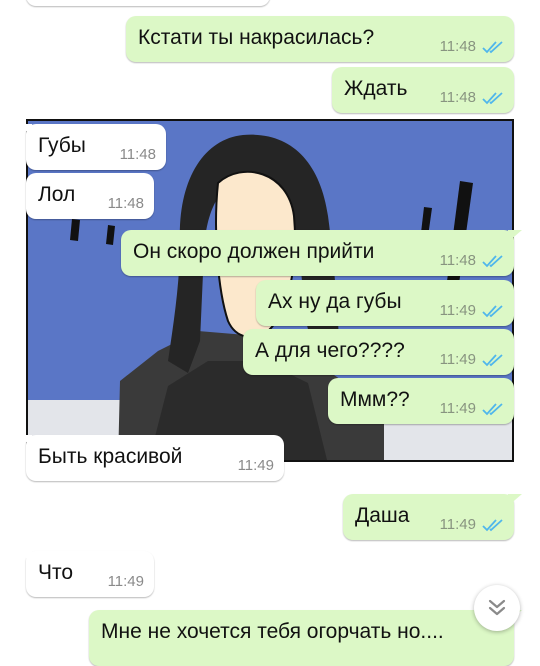 This screenshot has height=666, width=540. Describe the element at coordinates (148, 3) in the screenshot. I see `message-bubble-partial` at that location.